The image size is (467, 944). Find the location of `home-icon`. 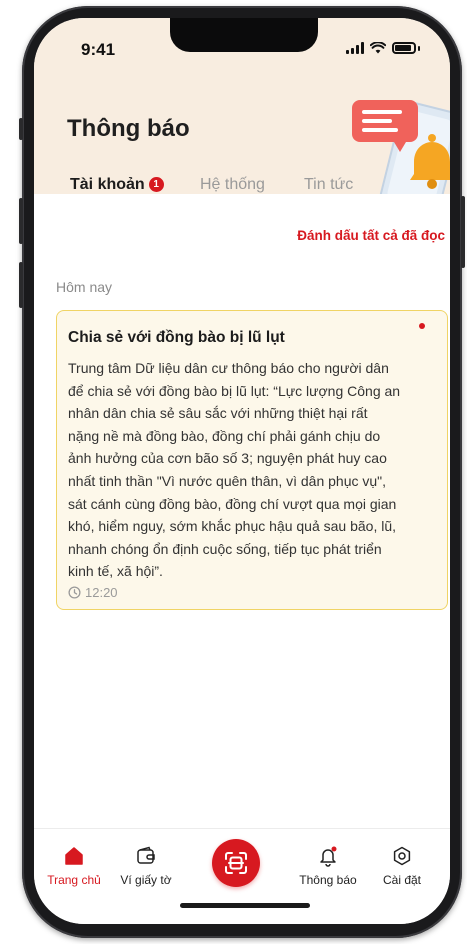

home-icon is located at coordinates (74, 856).